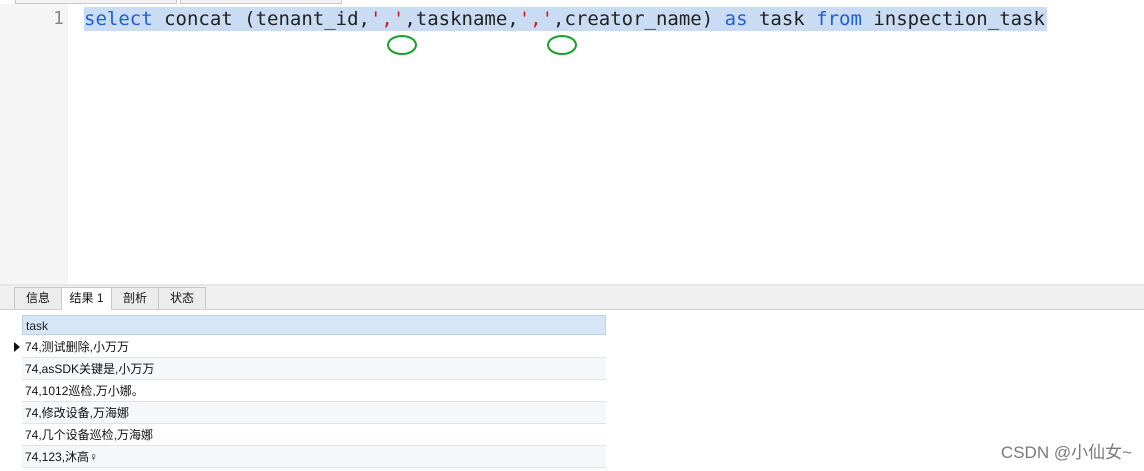  I want to click on table-row: 74,几个设备巡检,万海娜, so click(314, 435).